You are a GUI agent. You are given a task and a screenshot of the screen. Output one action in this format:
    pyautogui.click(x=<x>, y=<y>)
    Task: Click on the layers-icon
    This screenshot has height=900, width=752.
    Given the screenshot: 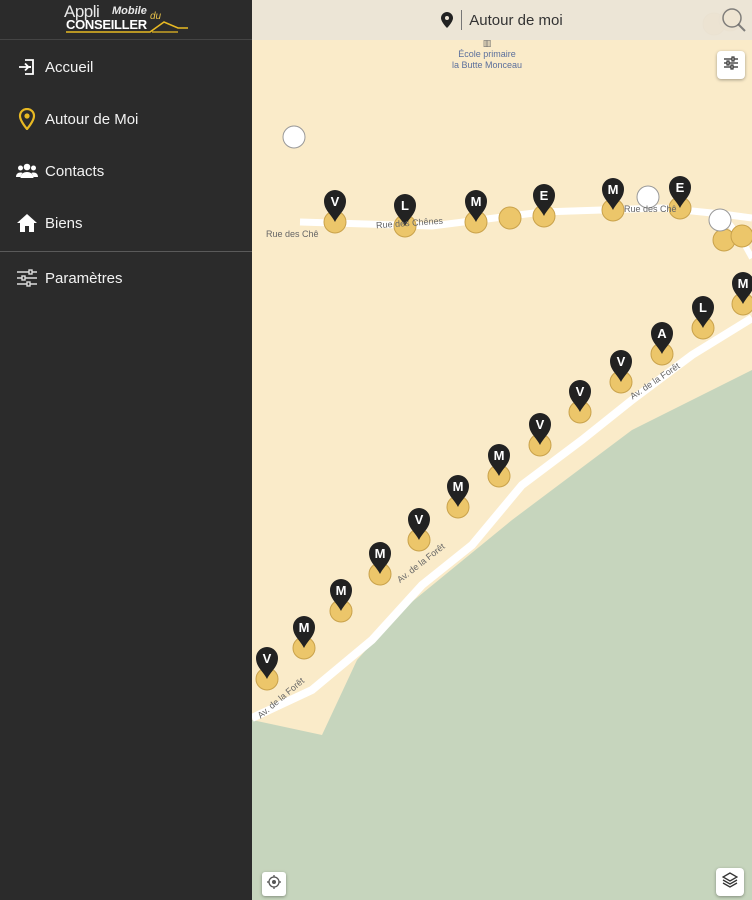 What is the action you would take?
    pyautogui.click(x=730, y=882)
    